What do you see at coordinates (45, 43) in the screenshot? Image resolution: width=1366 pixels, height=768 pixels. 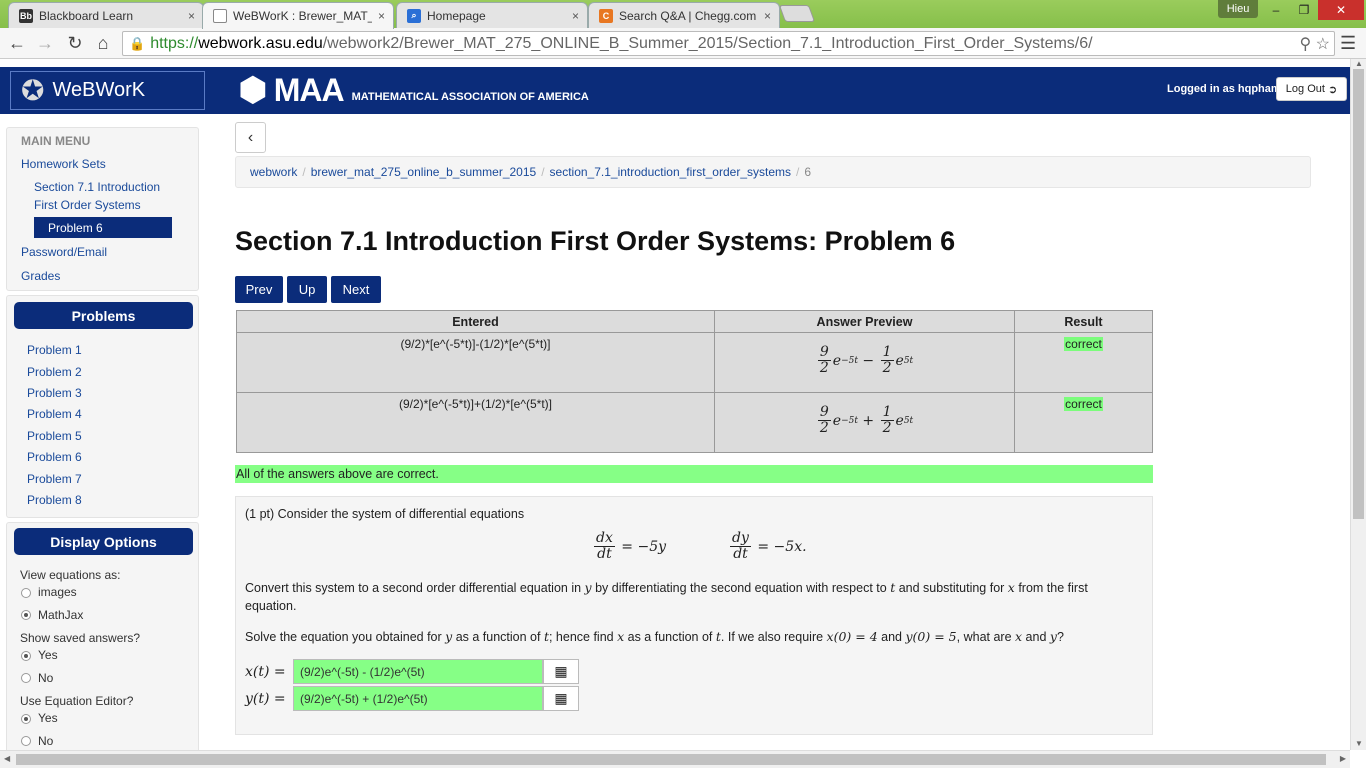 I see `forward-arrow-icon: →` at bounding box center [45, 43].